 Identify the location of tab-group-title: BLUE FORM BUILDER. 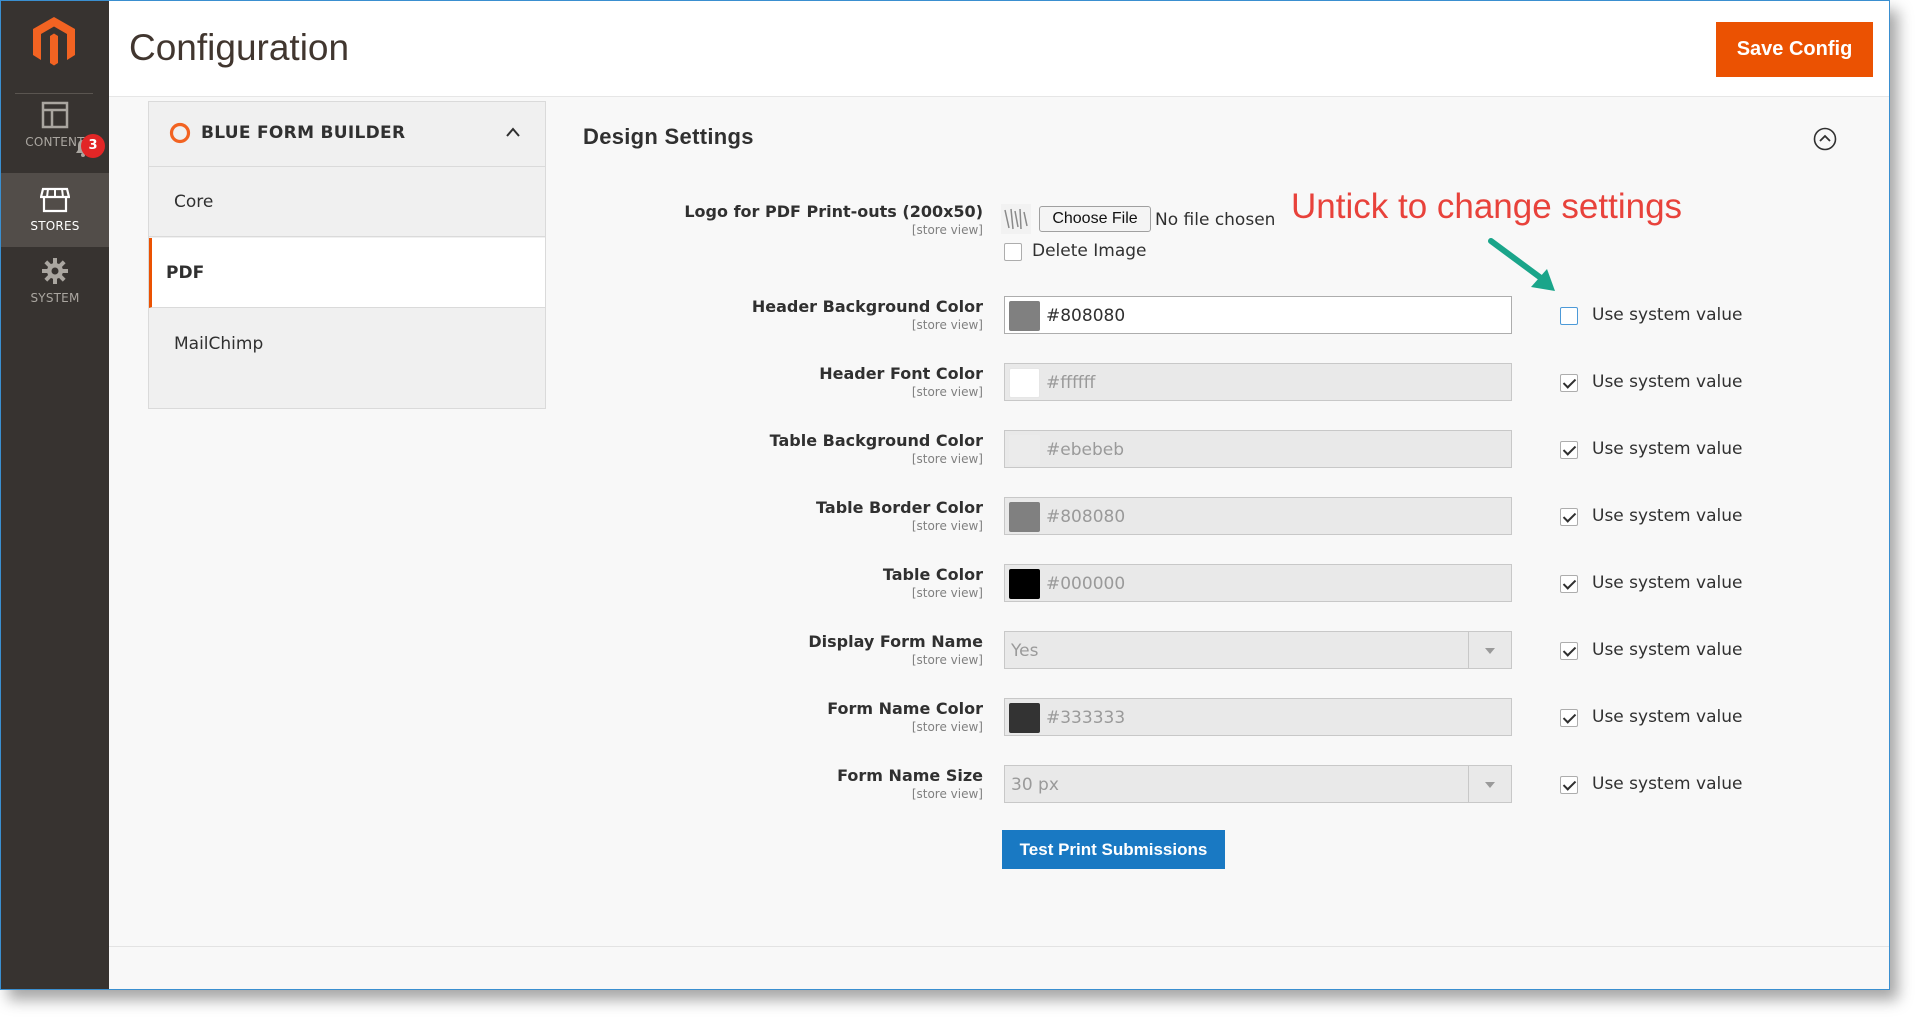
(303, 133).